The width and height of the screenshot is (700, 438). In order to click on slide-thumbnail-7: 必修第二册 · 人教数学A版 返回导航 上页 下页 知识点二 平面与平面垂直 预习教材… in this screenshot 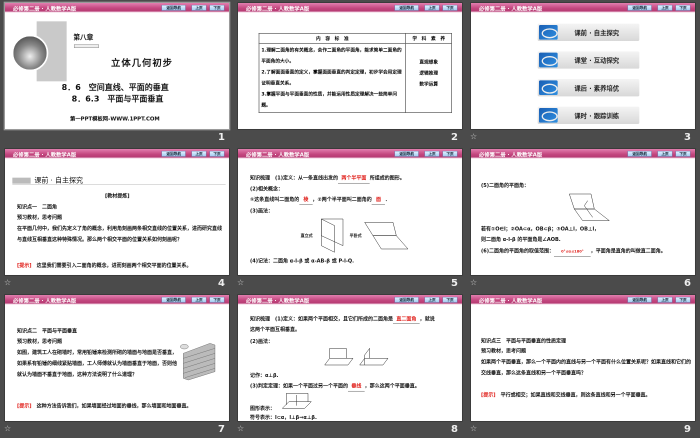, I will do `click(116, 365)`.